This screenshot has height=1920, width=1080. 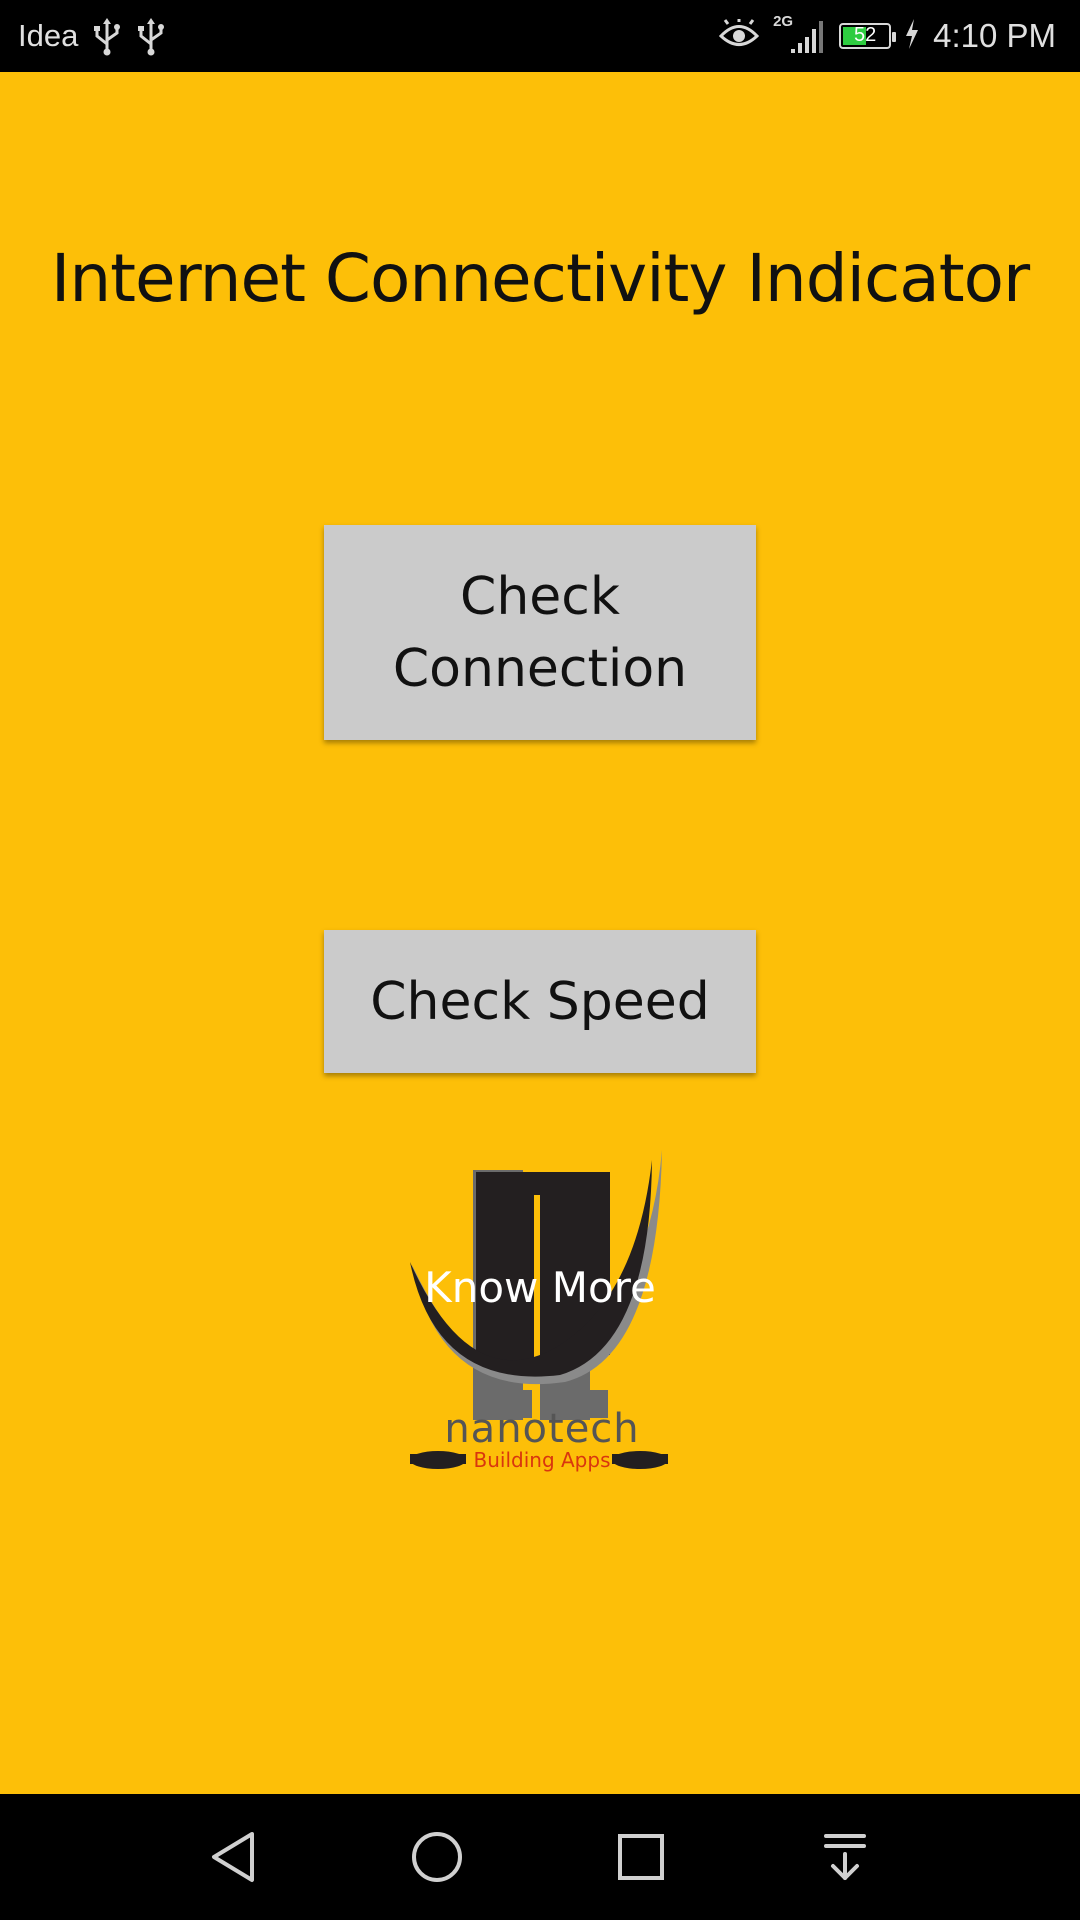 What do you see at coordinates (540, 1001) in the screenshot?
I see `check-speed-button: Check Speed` at bounding box center [540, 1001].